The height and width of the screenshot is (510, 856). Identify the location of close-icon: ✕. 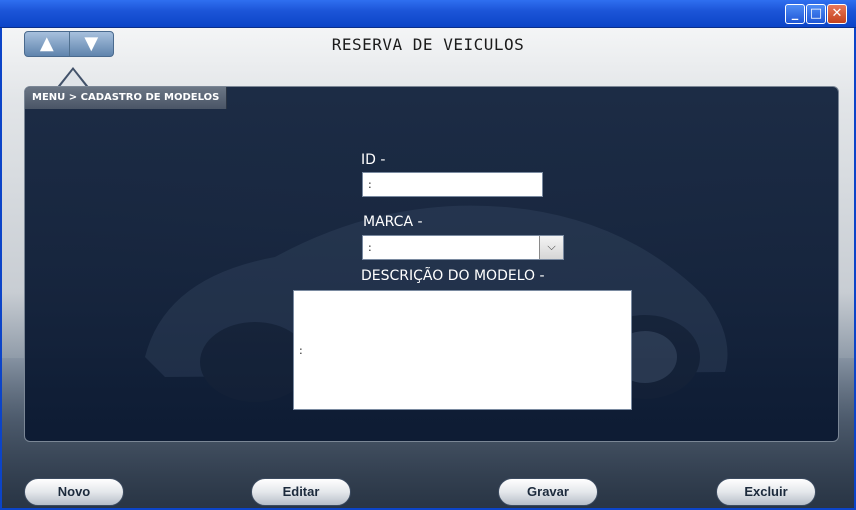
(837, 14).